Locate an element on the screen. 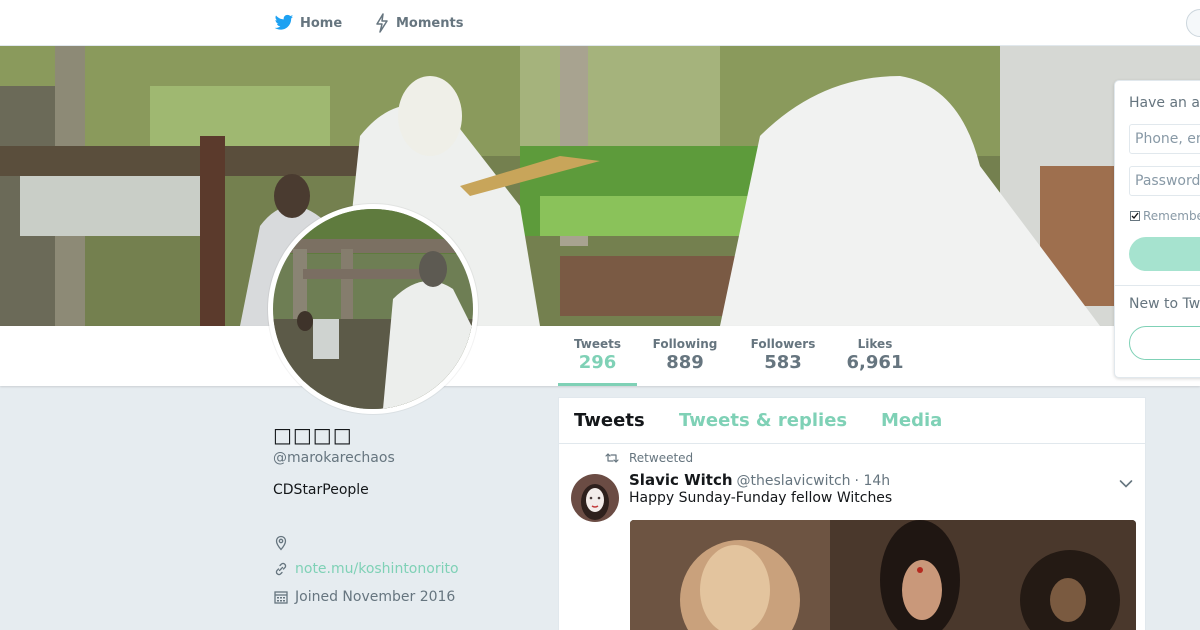 The height and width of the screenshot is (630, 1200). tweet-author-handle: @theslavicwitch is located at coordinates (794, 481).